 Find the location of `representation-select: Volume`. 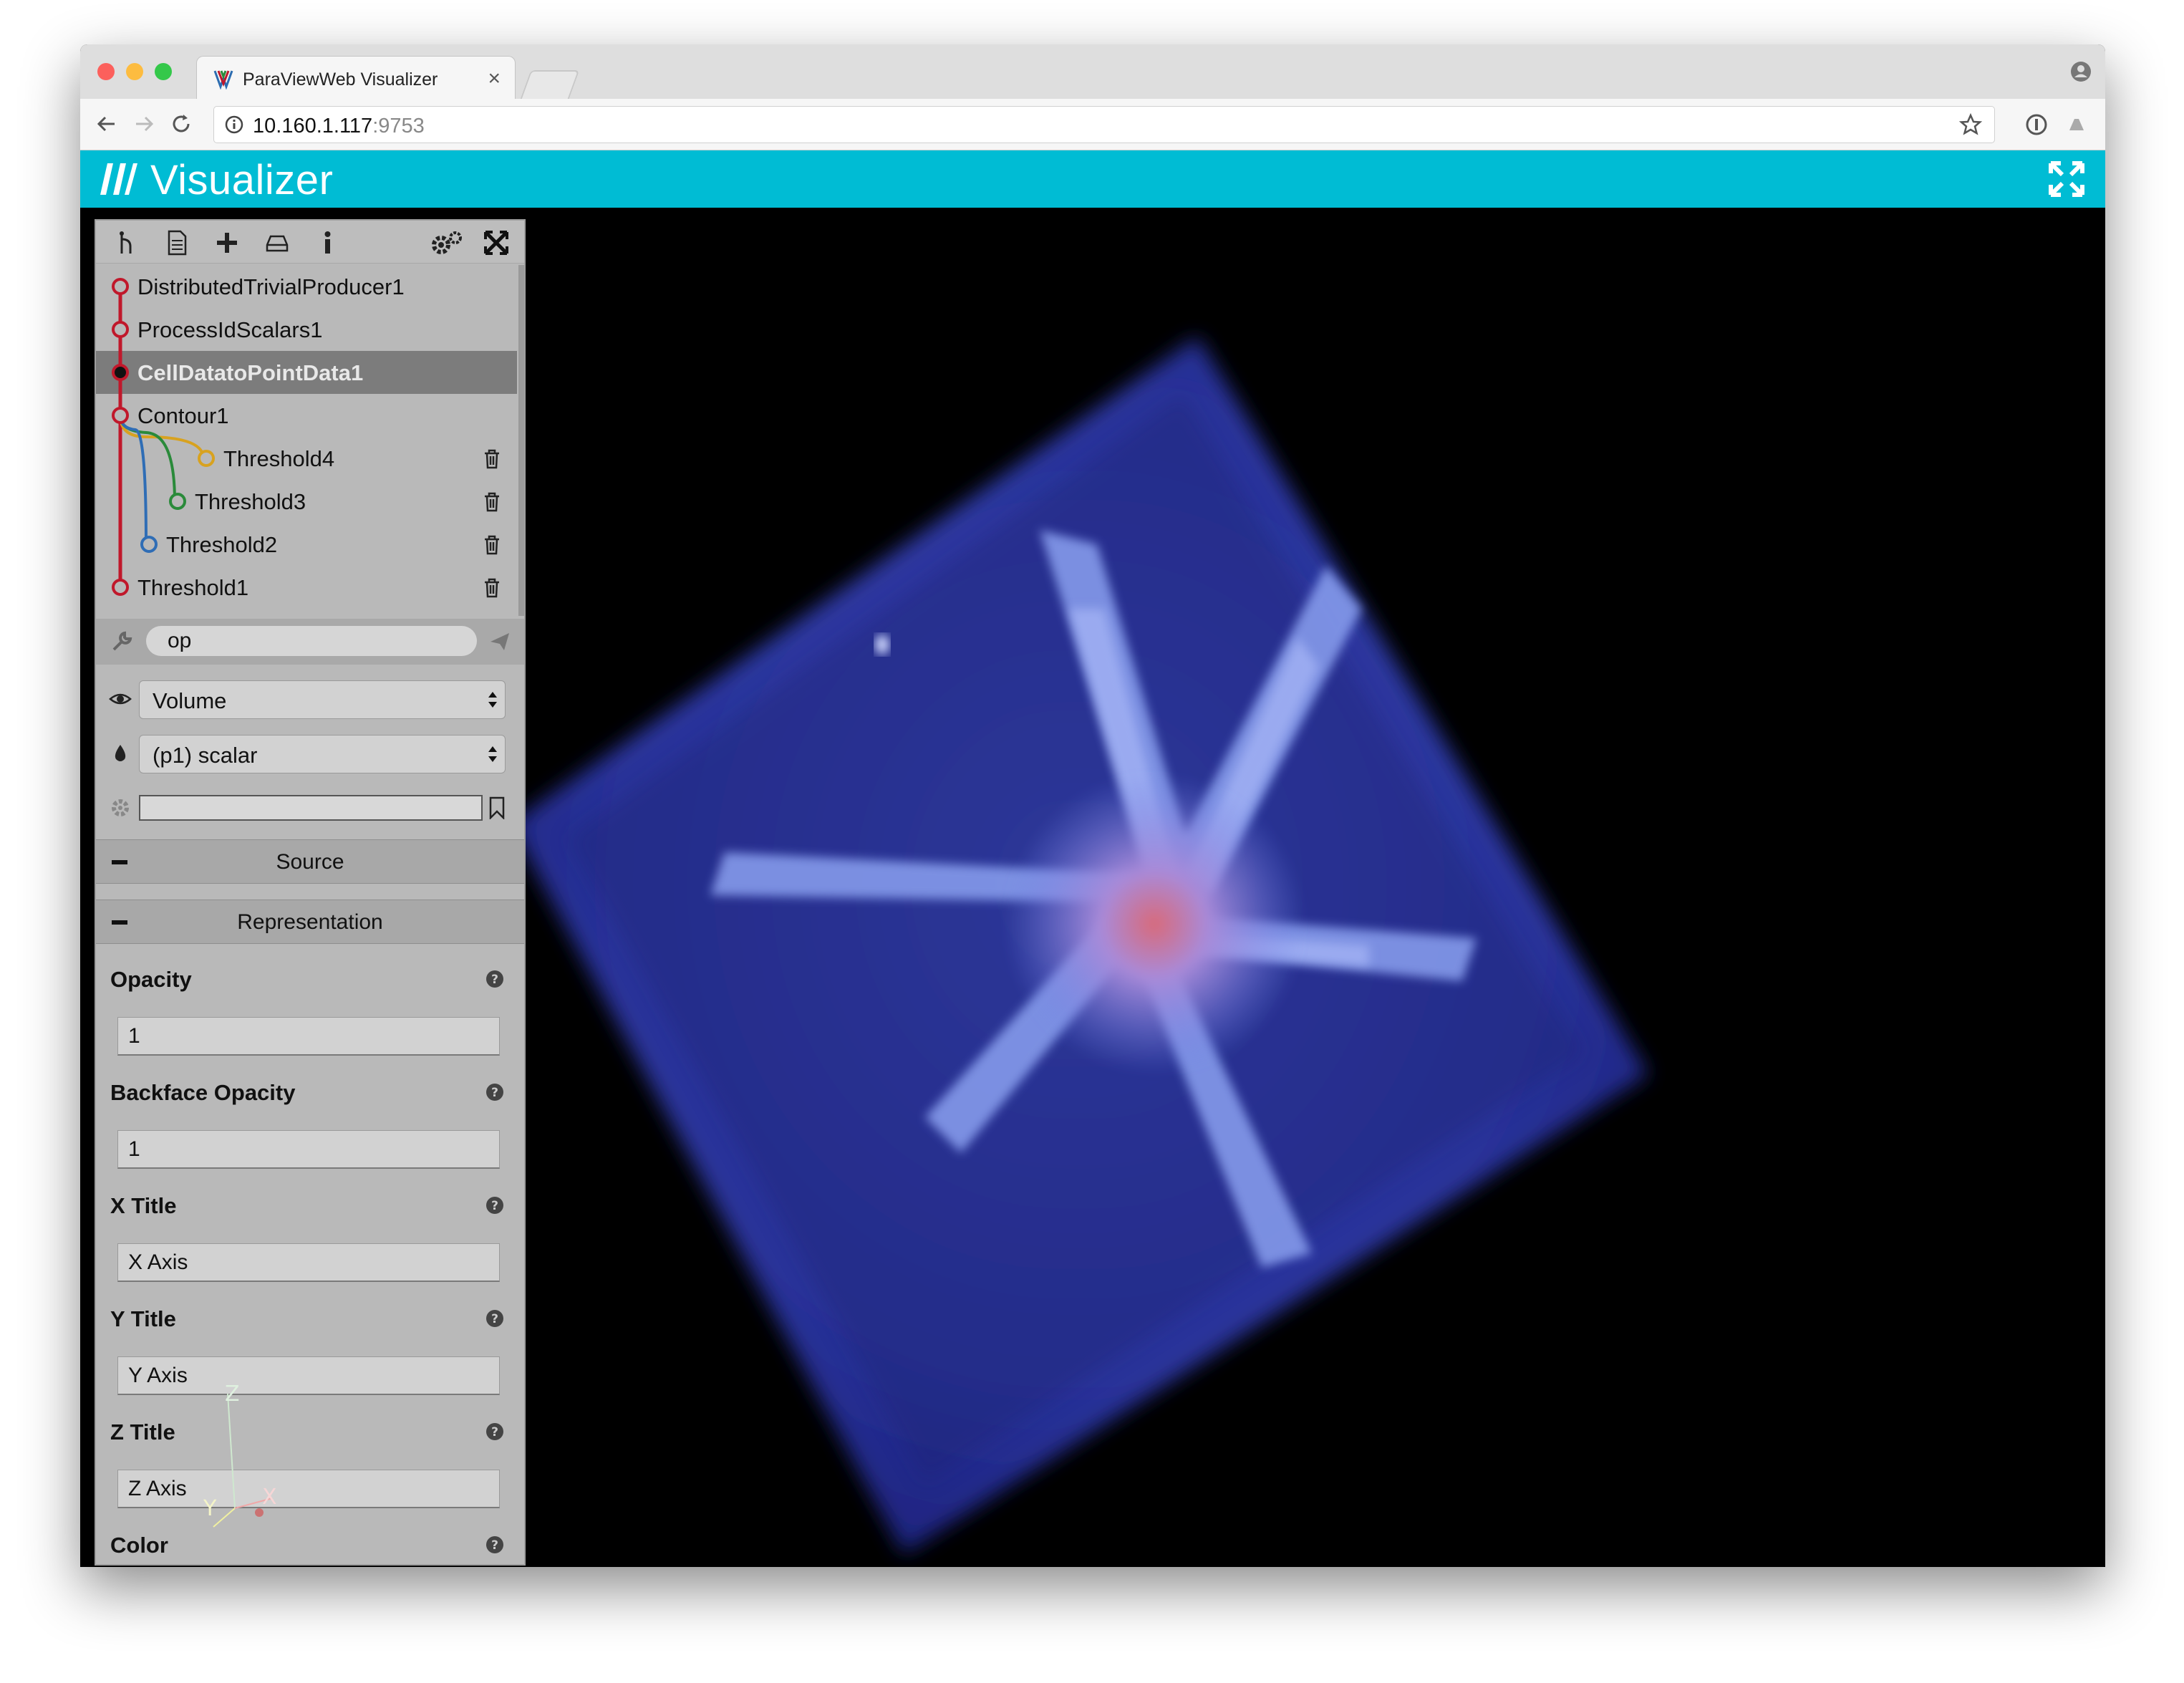

representation-select: Volume is located at coordinates (322, 699).